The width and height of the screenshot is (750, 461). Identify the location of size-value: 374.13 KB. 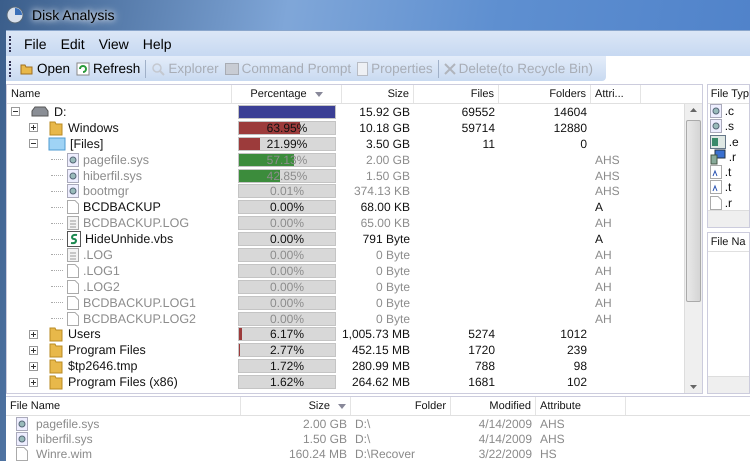
(382, 191).